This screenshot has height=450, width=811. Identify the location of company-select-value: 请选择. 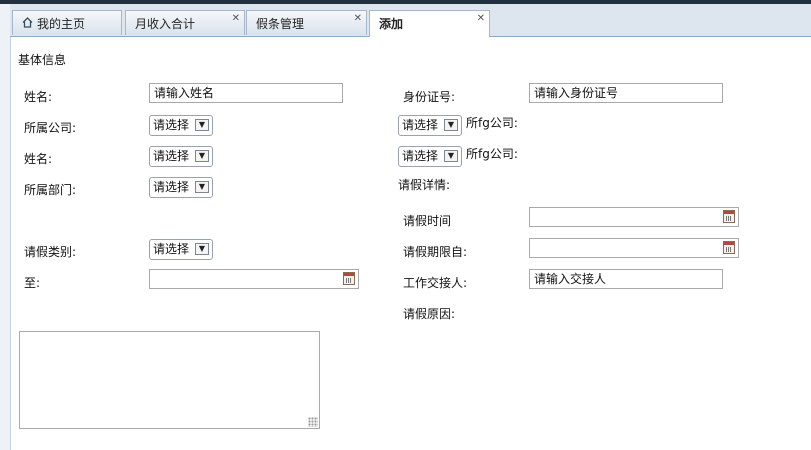
(171, 125).